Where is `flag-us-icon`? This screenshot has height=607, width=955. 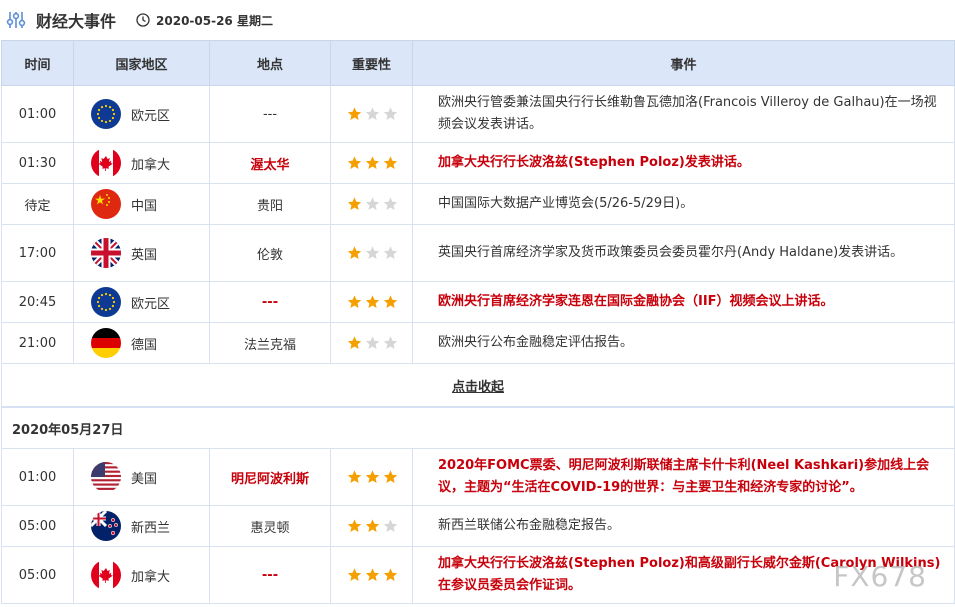 flag-us-icon is located at coordinates (106, 477).